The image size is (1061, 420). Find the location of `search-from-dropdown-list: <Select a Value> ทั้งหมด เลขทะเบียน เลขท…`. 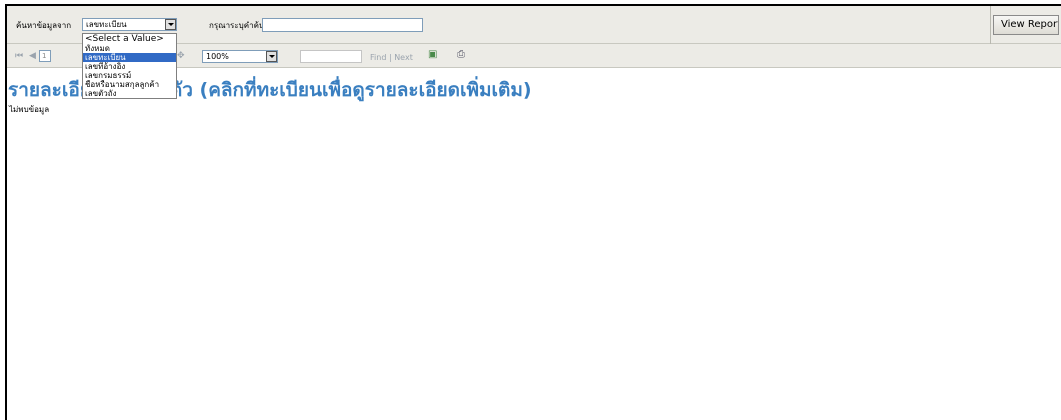

search-from-dropdown-list: <Select a Value> ทั้งหมด เลขทะเบียน เลขท… is located at coordinates (129, 66).